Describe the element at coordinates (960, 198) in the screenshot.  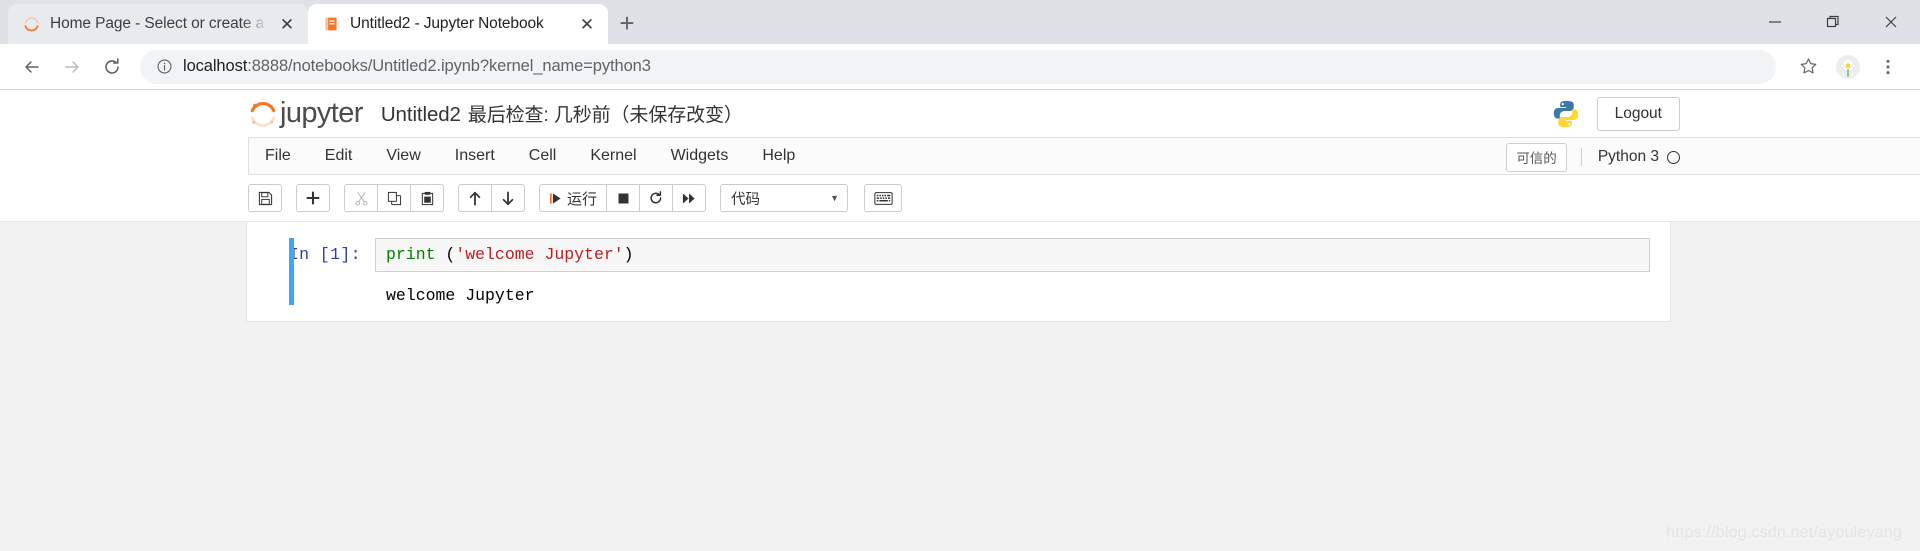
I see `jupyter-toolbar: 运行 代码 ▼` at that location.